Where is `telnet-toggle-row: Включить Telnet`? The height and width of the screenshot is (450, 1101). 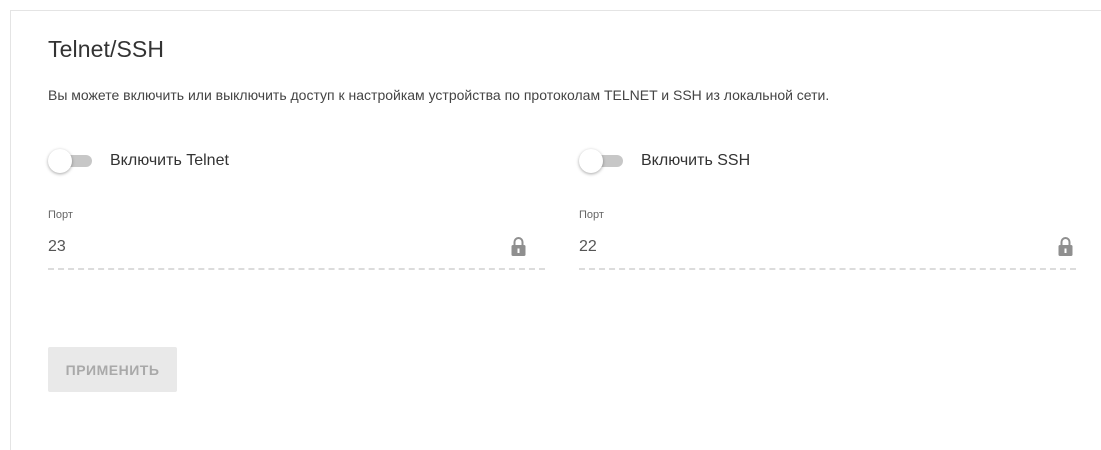 telnet-toggle-row: Включить Telnet is located at coordinates (138, 161).